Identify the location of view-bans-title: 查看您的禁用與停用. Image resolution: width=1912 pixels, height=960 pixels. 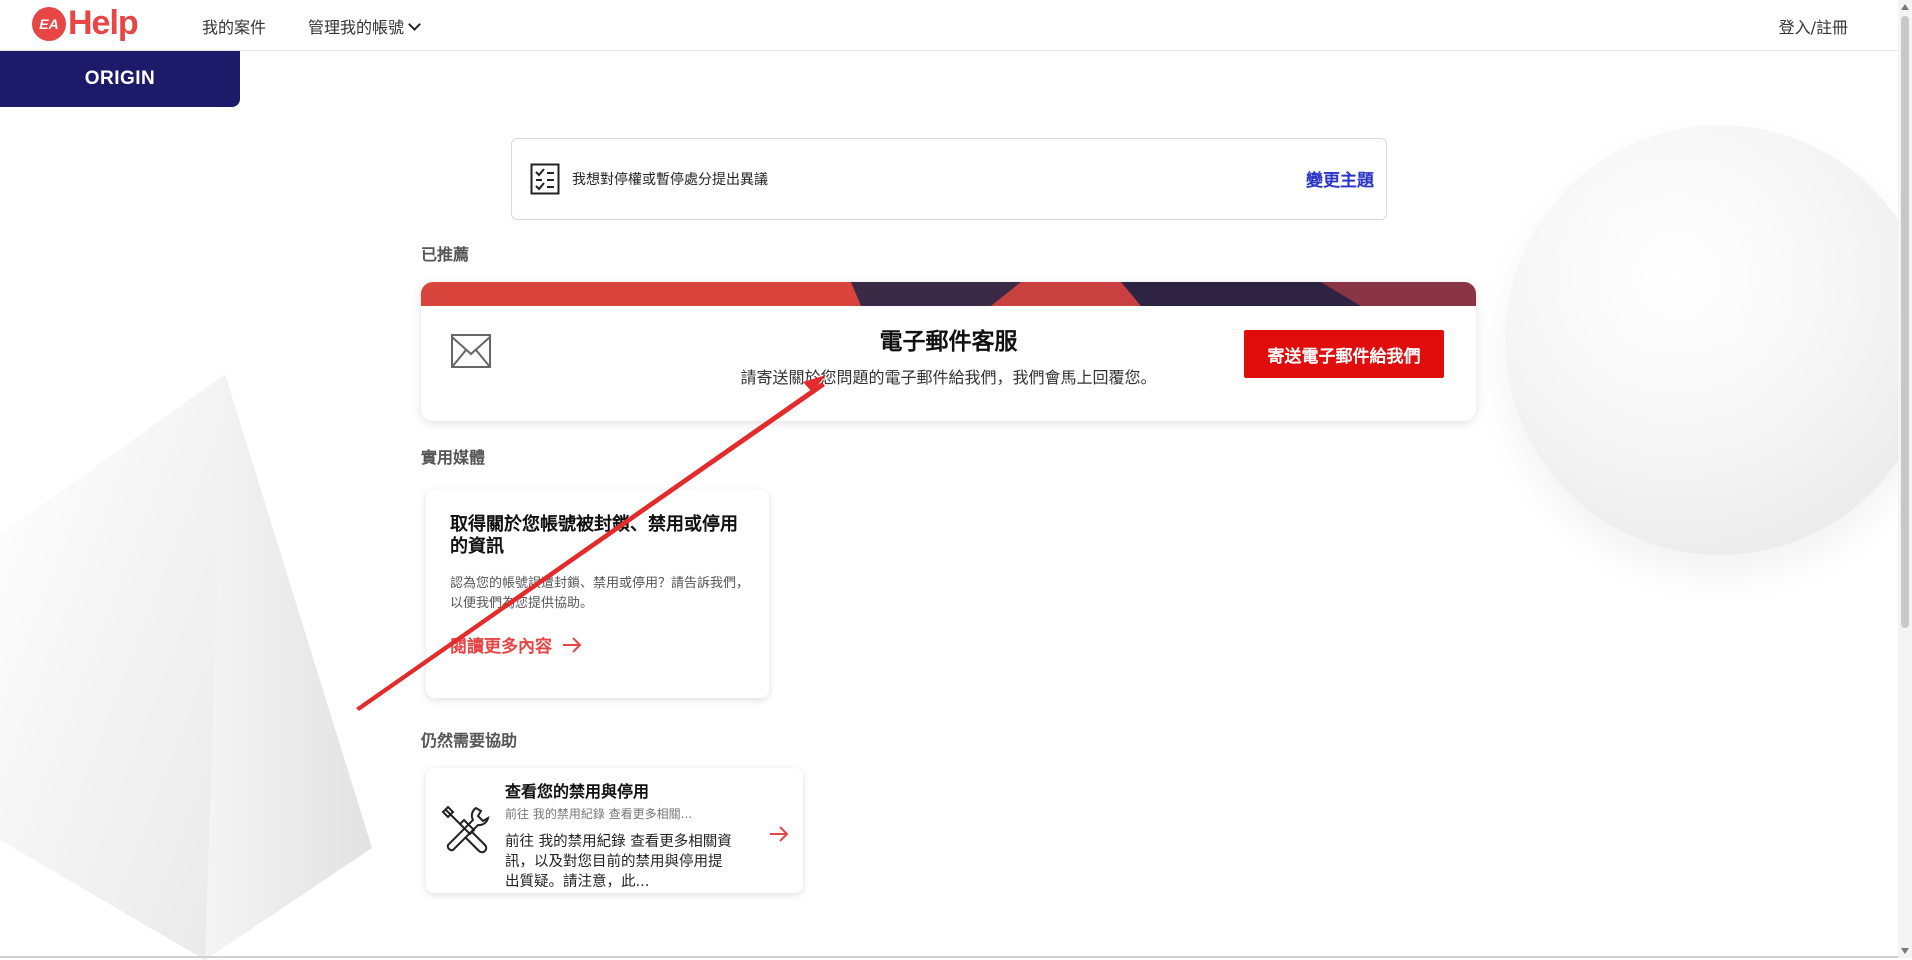
(577, 791).